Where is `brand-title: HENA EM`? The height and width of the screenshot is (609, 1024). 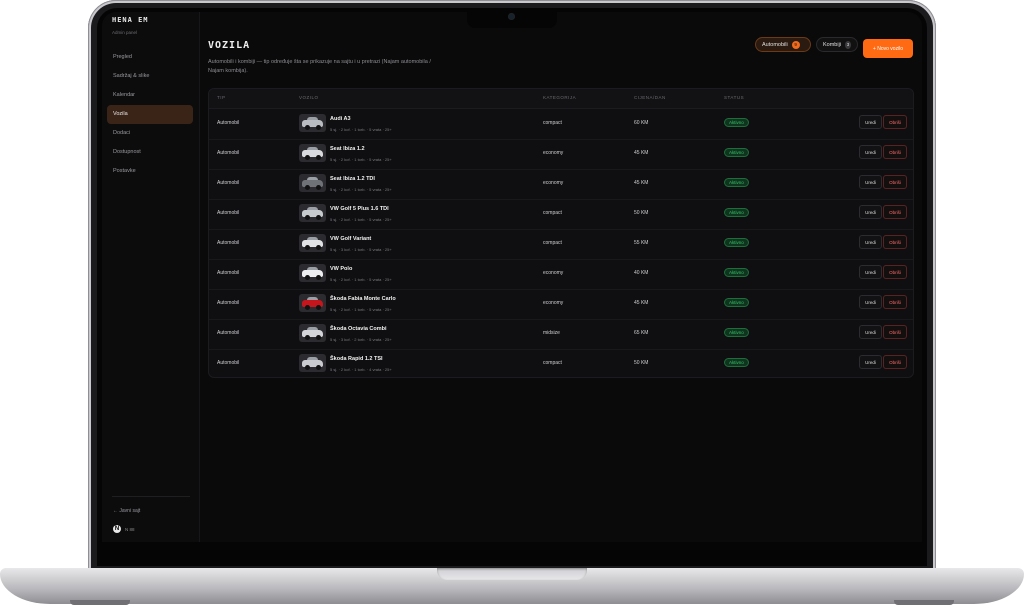 brand-title: HENA EM is located at coordinates (130, 20).